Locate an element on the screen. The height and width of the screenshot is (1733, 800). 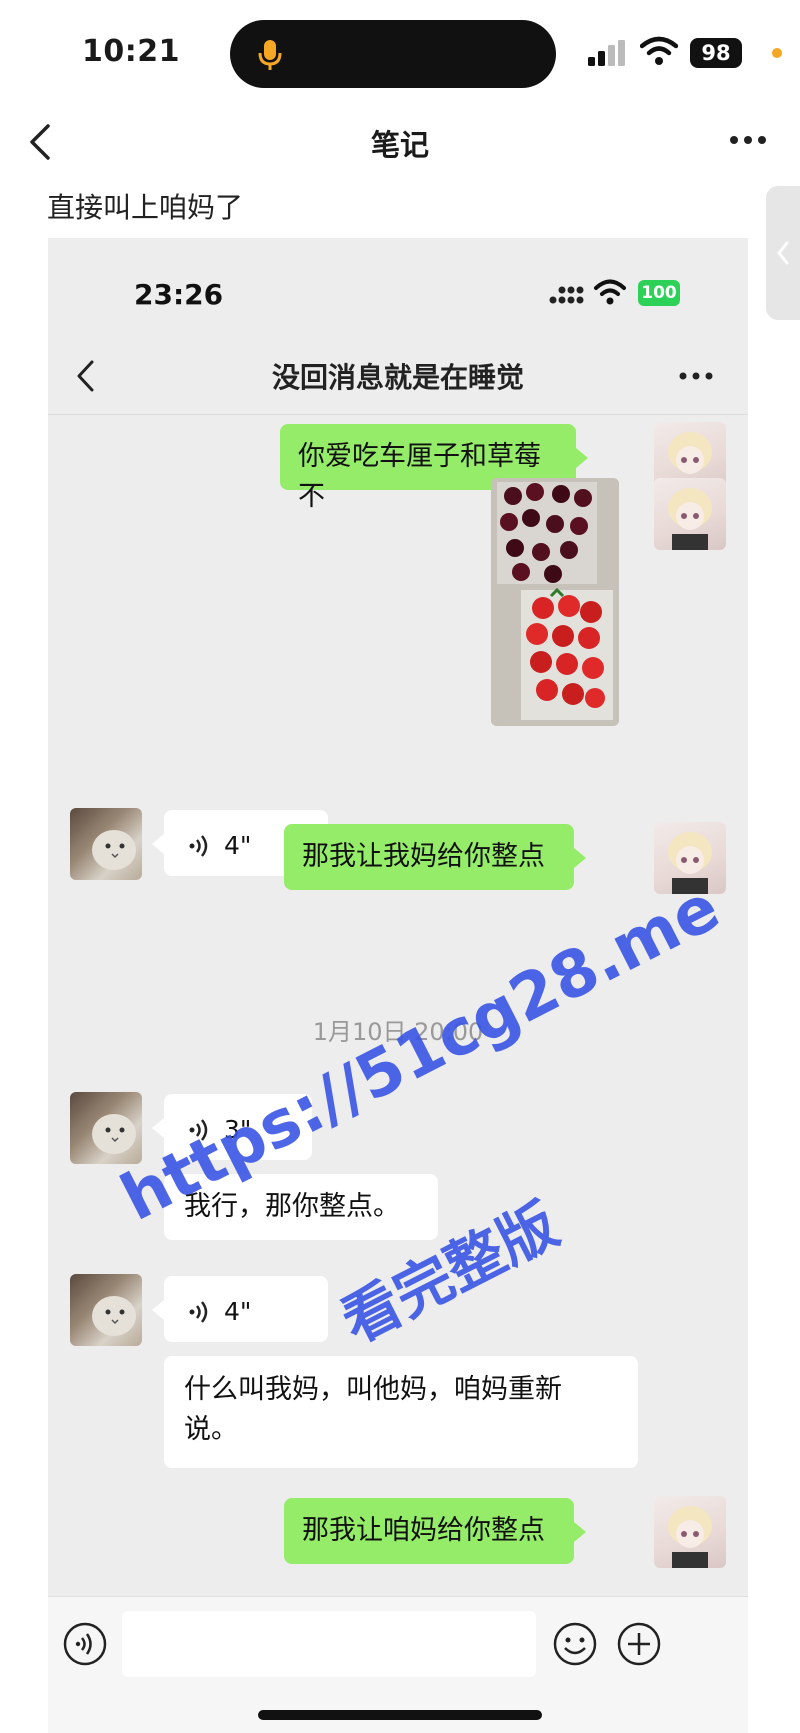
voice-message-bubble: 4" is located at coordinates (240, 1309).